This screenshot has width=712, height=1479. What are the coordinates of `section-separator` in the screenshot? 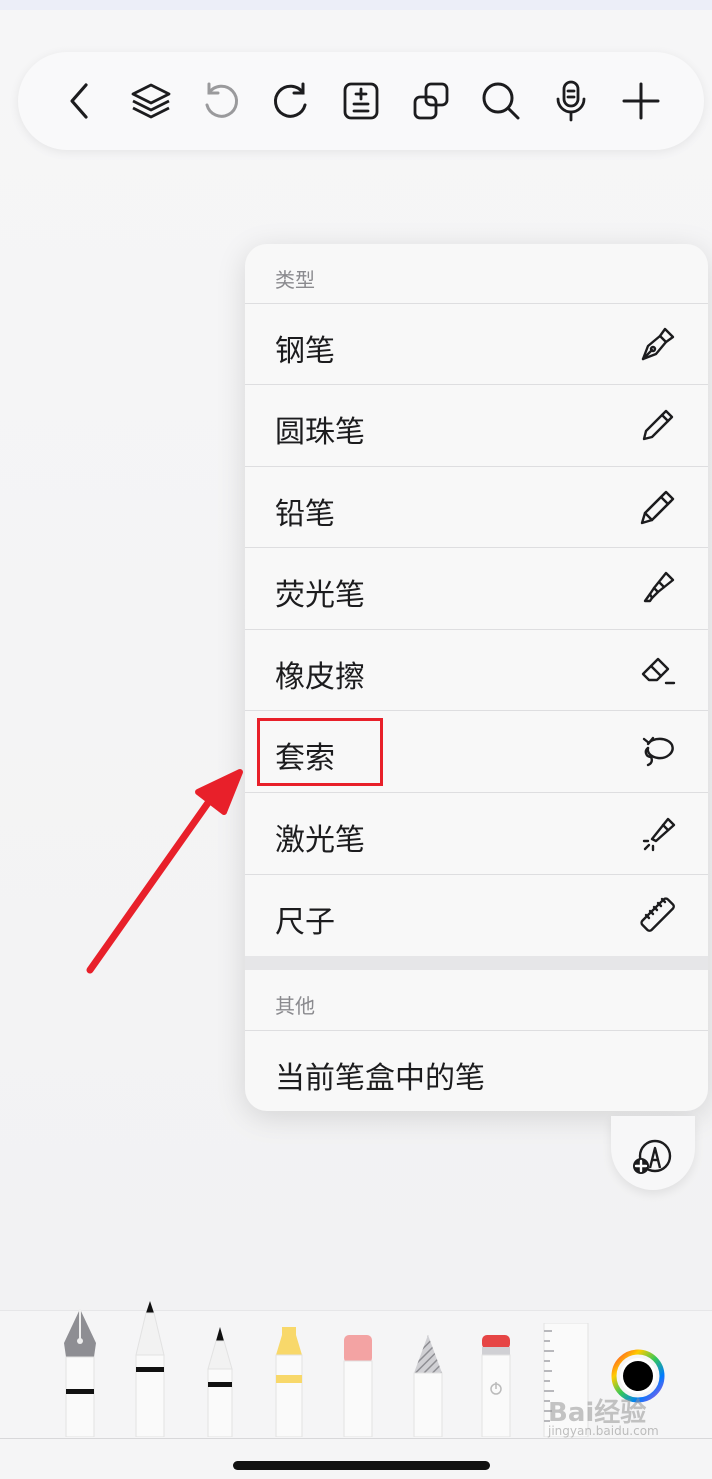 It's located at (476, 963).